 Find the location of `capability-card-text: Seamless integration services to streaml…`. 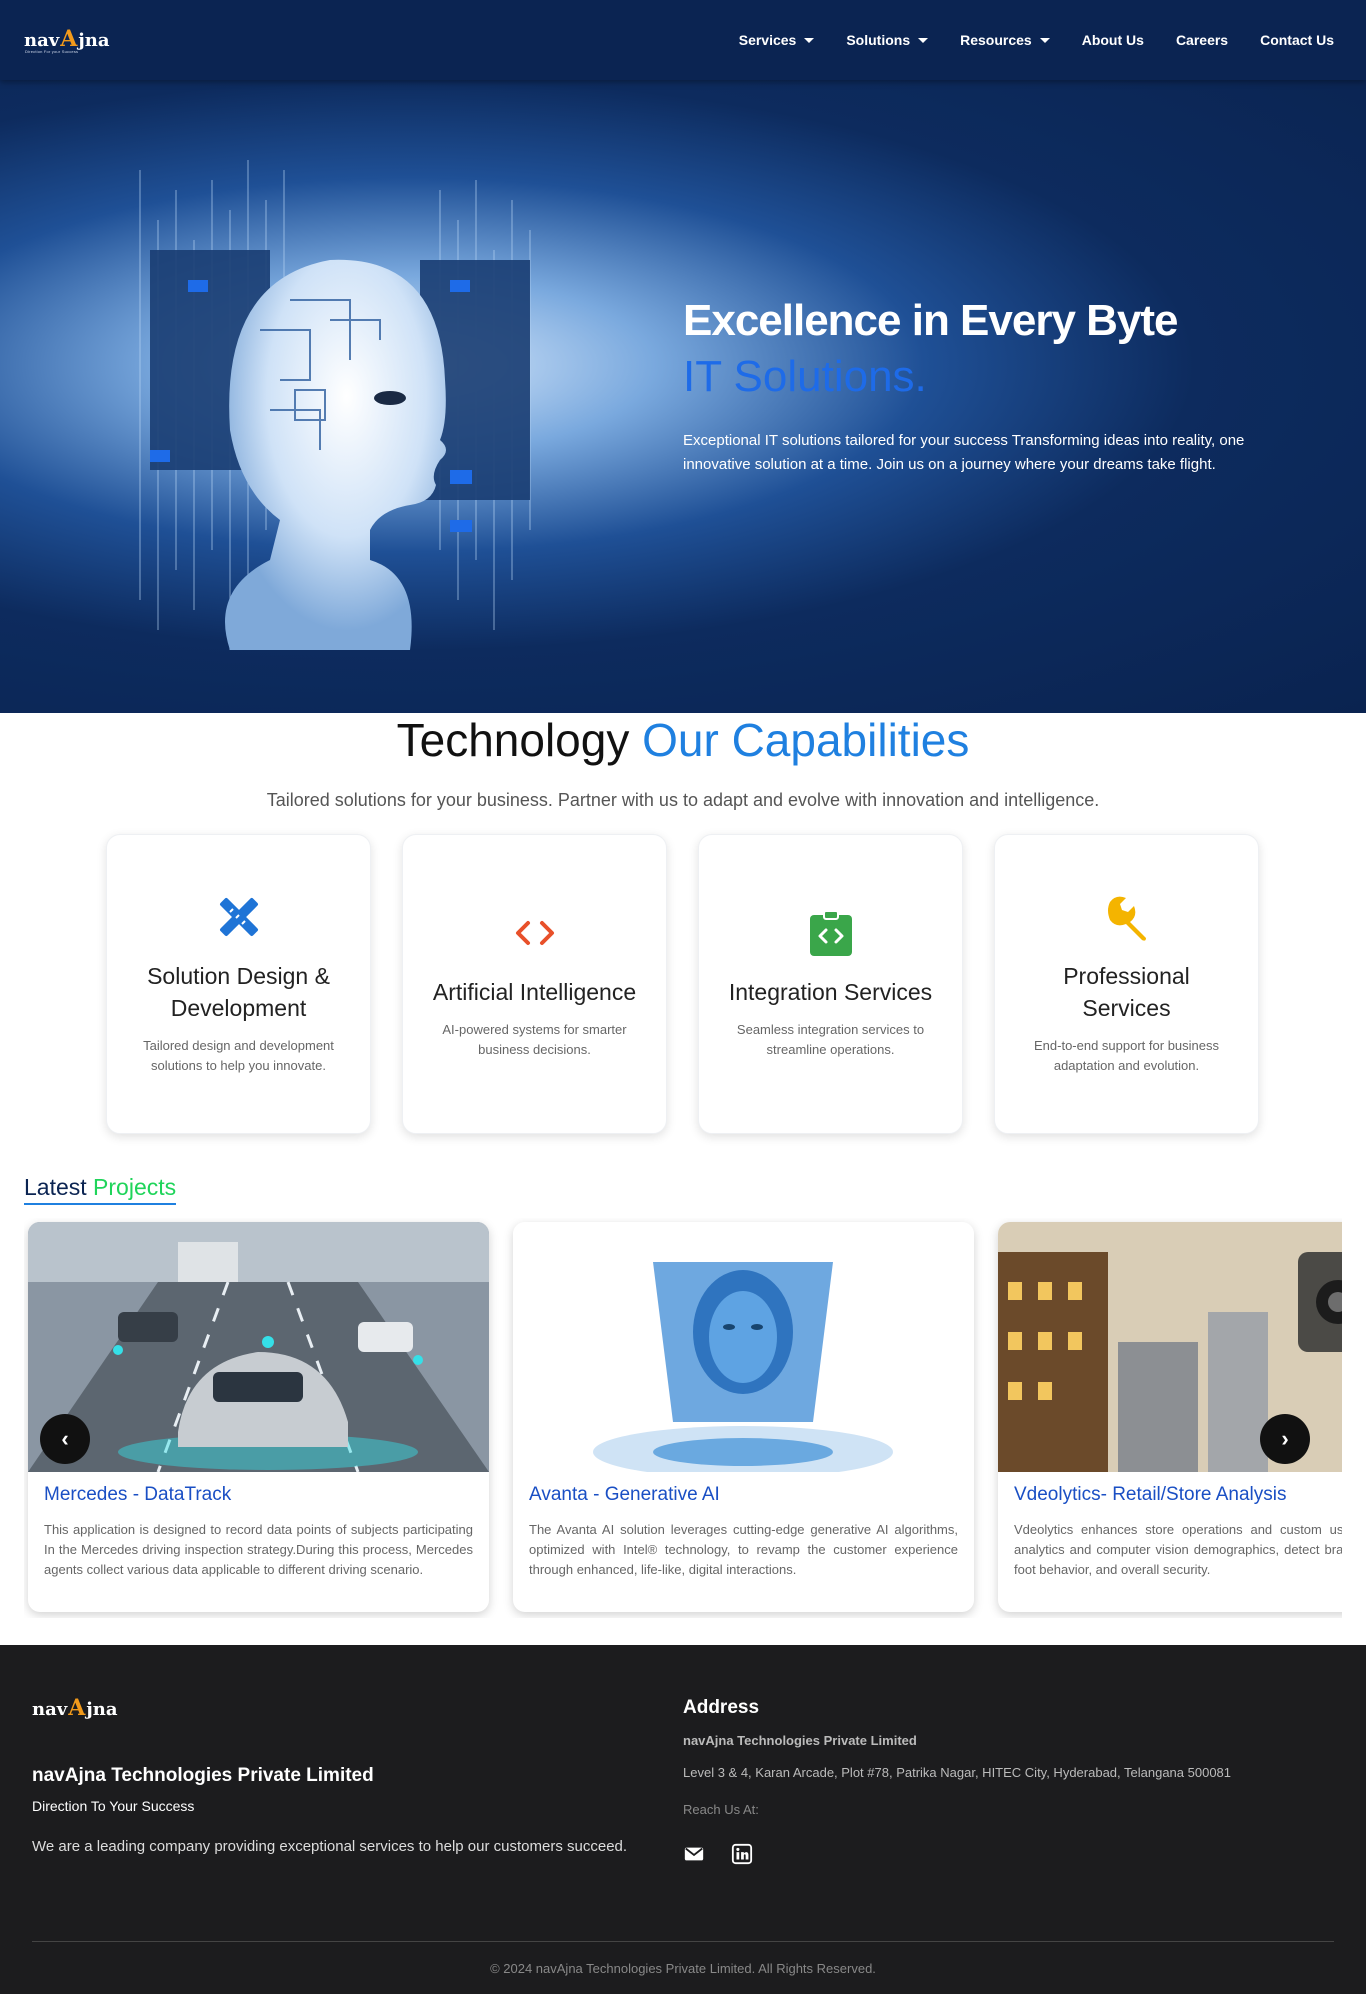

capability-card-text: Seamless integration services to streaml… is located at coordinates (830, 1039).